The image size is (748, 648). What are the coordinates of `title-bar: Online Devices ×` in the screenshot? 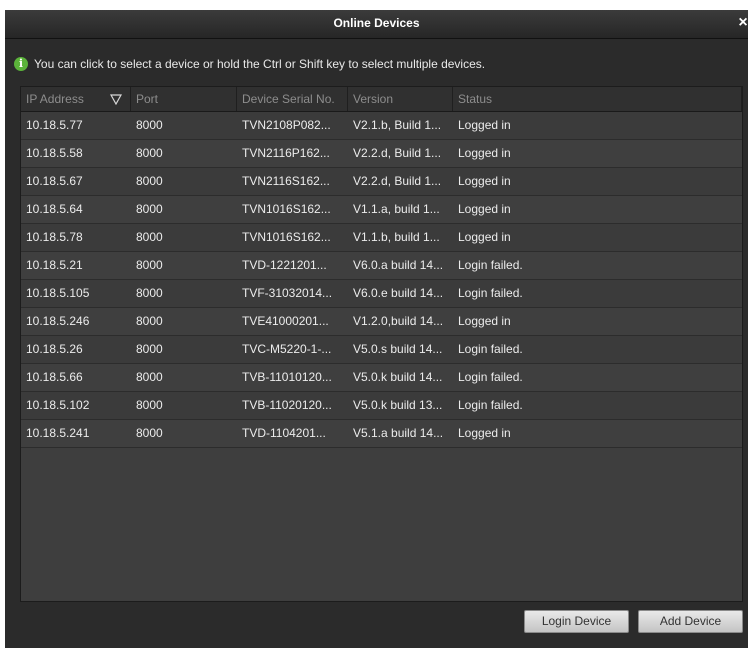 It's located at (376, 24).